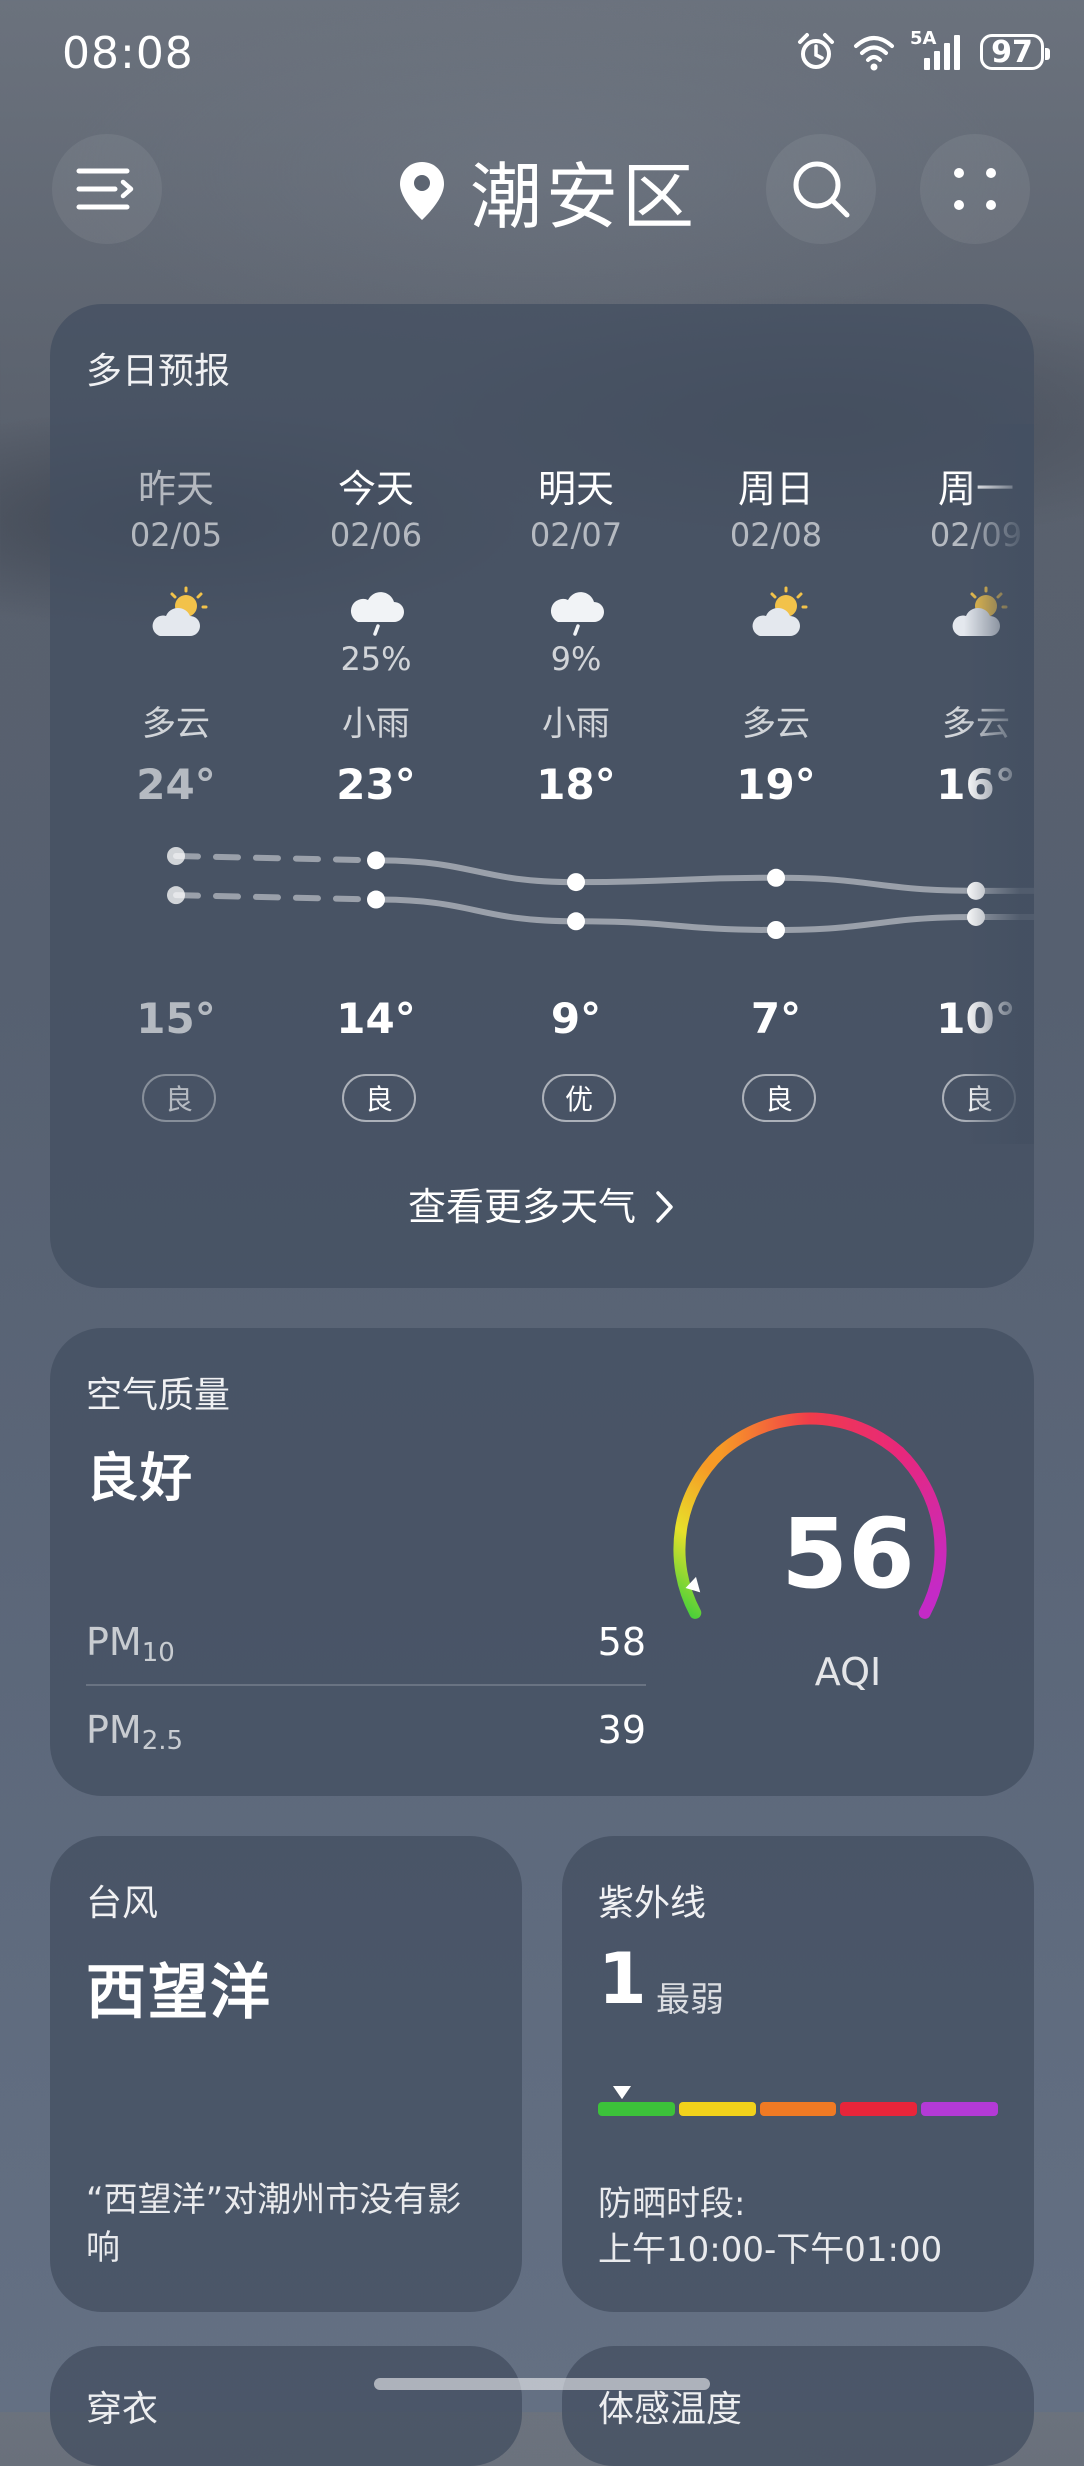 The height and width of the screenshot is (2466, 1084). I want to click on menu-button, so click(107, 189).